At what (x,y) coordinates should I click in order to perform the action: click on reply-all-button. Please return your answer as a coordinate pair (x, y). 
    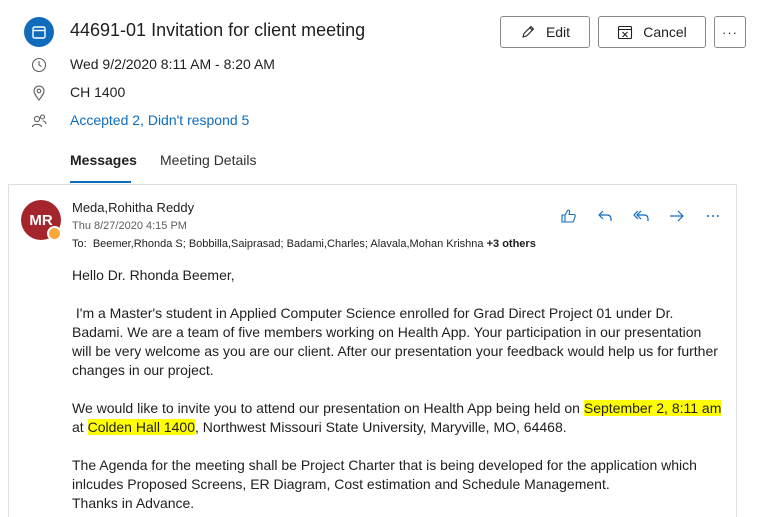
    Looking at the image, I should click on (641, 218).